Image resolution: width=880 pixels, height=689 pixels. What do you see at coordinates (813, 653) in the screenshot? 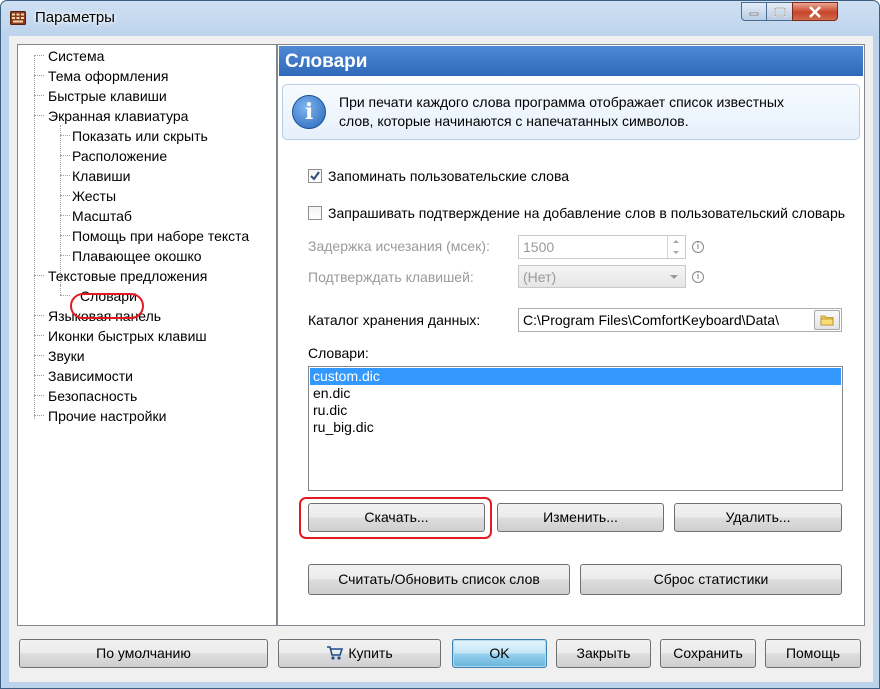
I see `help-button: Помощь` at bounding box center [813, 653].